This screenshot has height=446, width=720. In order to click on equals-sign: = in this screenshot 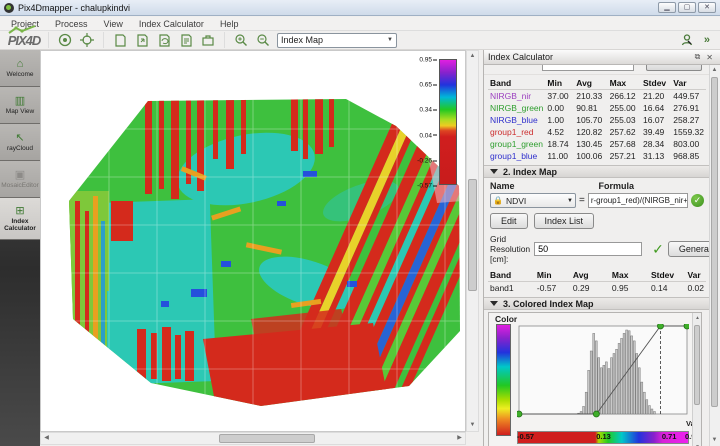, I will do `click(582, 200)`.